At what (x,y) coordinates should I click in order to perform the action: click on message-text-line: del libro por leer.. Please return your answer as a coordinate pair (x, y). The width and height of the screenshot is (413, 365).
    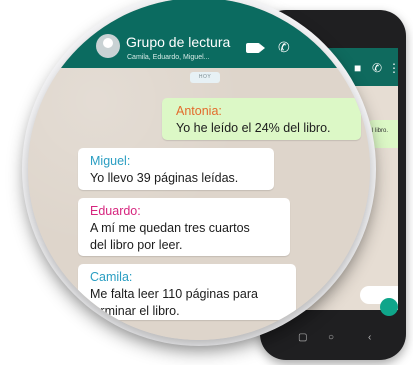
    Looking at the image, I should click on (136, 245).